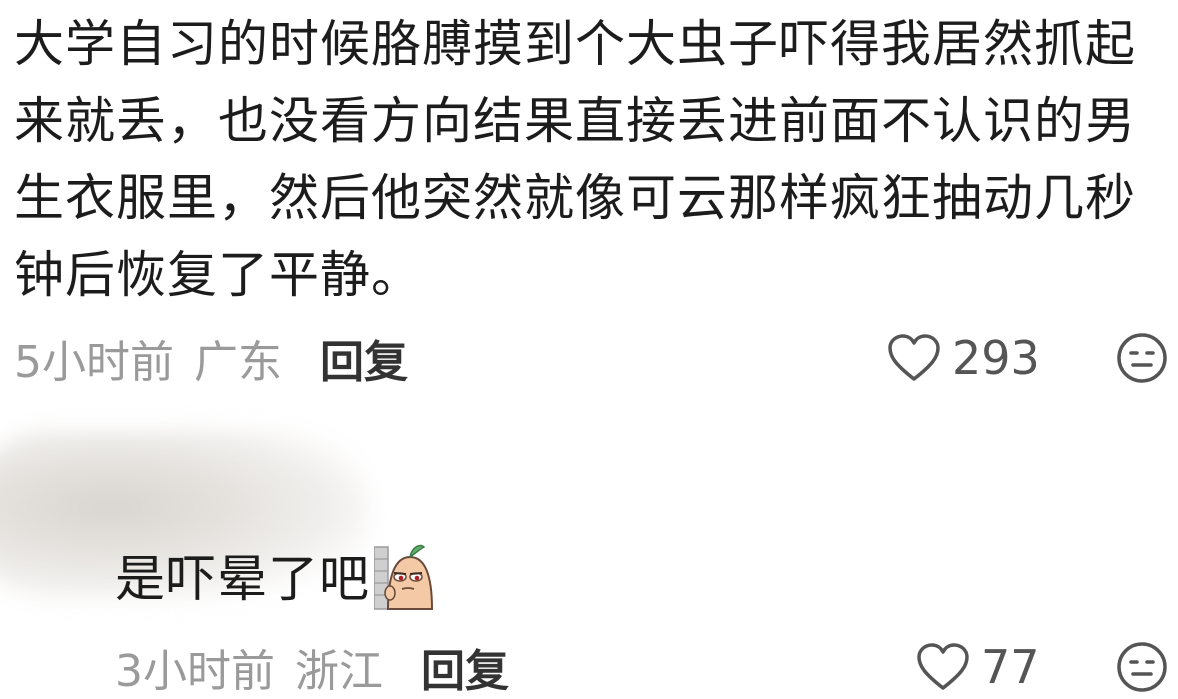  I want to click on like-button: 293, so click(963, 358).